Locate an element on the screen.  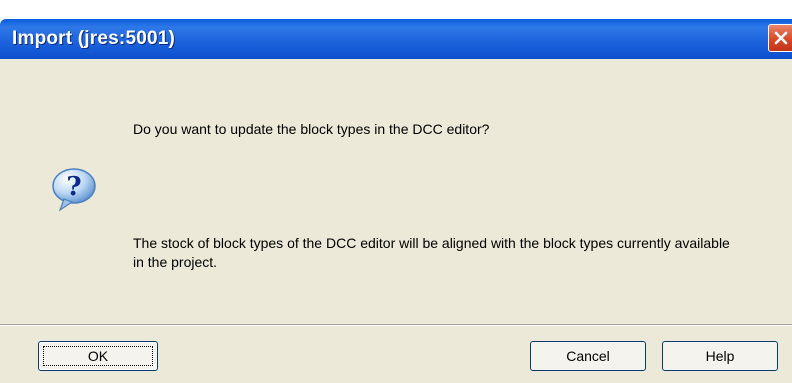
help-button: Help is located at coordinates (720, 356).